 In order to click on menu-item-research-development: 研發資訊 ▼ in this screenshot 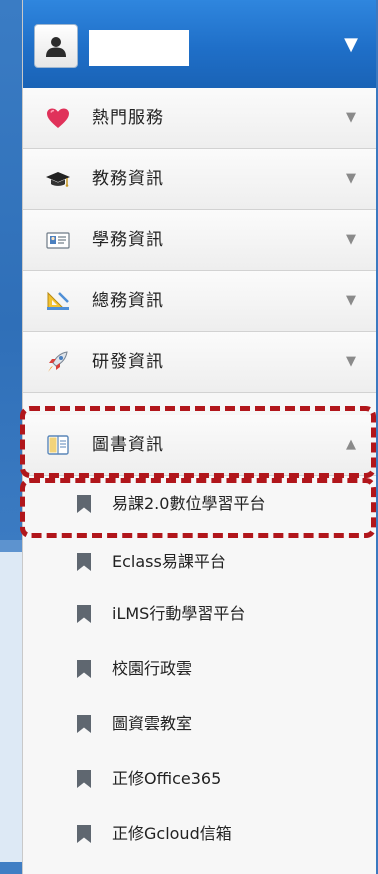, I will do `click(199, 362)`.